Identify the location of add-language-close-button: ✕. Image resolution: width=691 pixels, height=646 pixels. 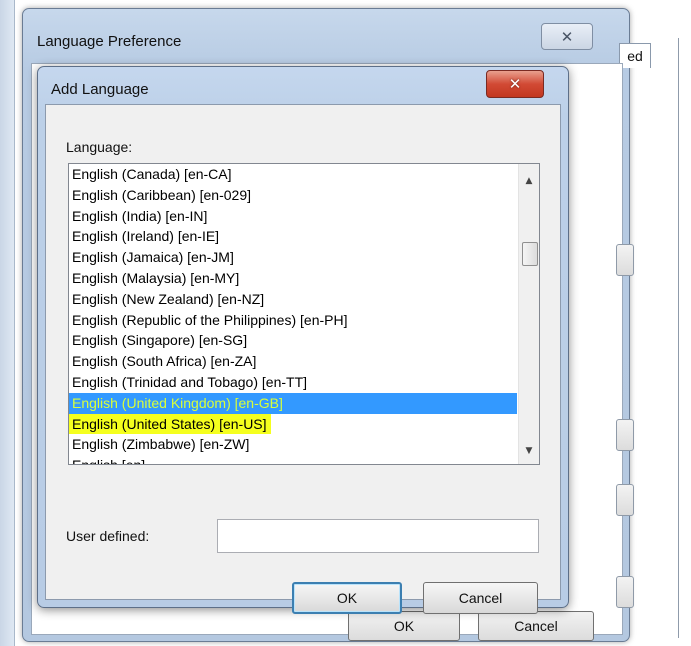
(515, 84).